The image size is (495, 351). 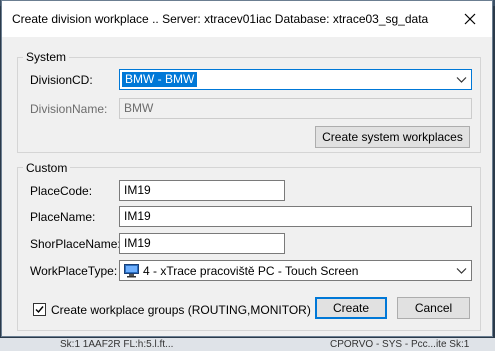 I want to click on division-name-label: DivisionName:, so click(x=69, y=109).